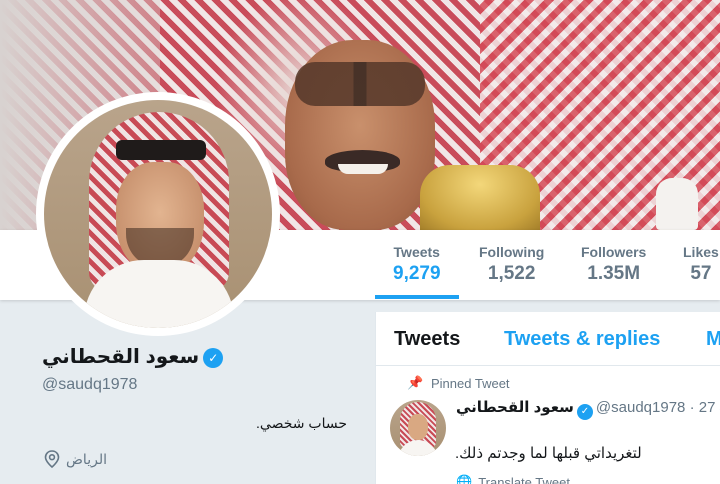 The width and height of the screenshot is (720, 484). Describe the element at coordinates (360, 84) in the screenshot. I see `banner-sunglasses` at that location.